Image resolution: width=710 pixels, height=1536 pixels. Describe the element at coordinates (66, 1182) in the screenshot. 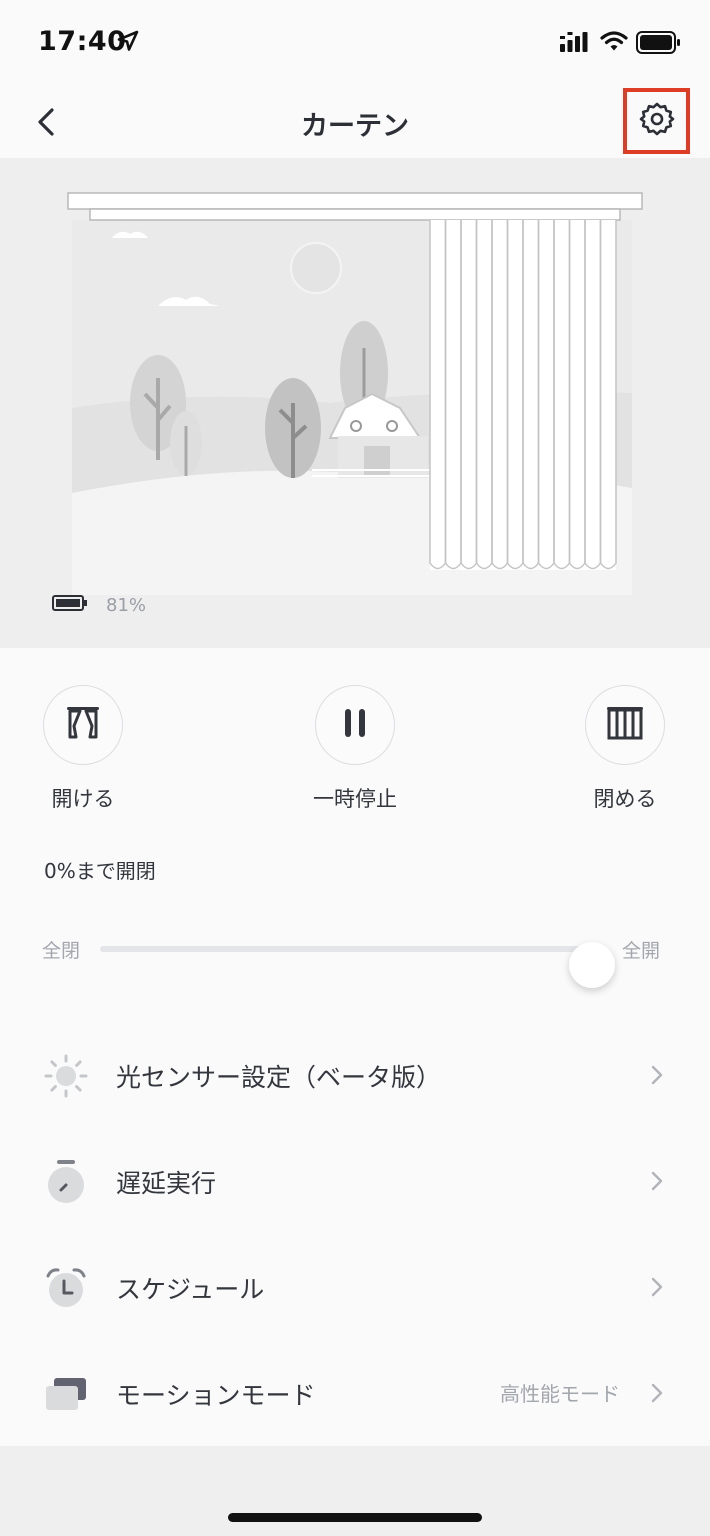

I see `stopwatch-icon` at that location.